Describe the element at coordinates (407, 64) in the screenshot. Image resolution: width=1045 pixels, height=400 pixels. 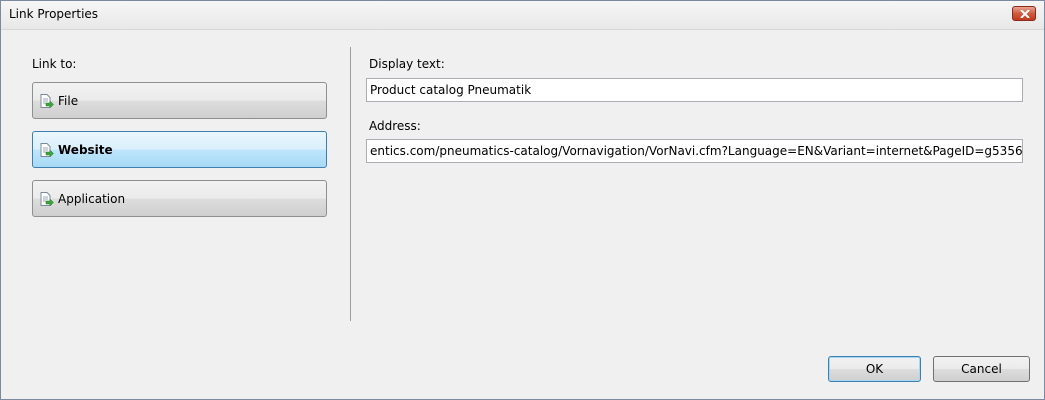
I see `display-text-label: Display text:` at that location.